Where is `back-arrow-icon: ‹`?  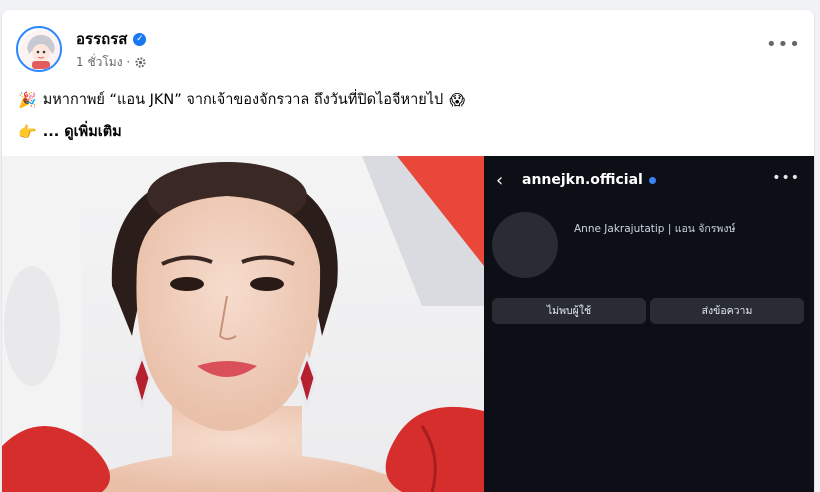 back-arrow-icon: ‹ is located at coordinates (500, 180).